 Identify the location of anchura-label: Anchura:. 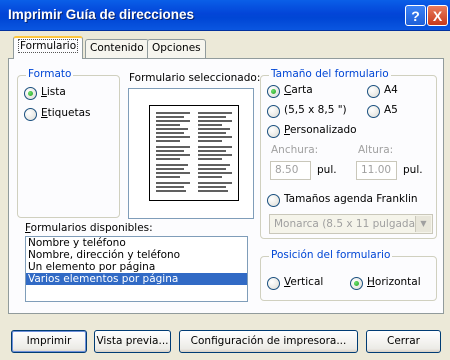
(295, 150).